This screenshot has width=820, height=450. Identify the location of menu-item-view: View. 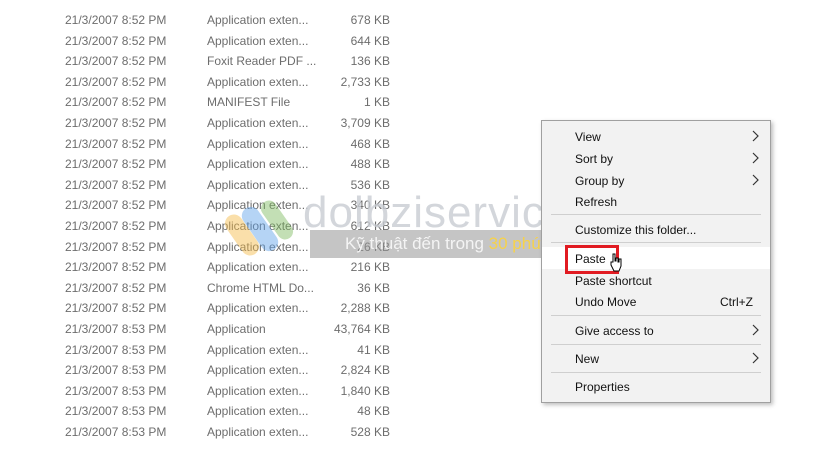
(656, 136).